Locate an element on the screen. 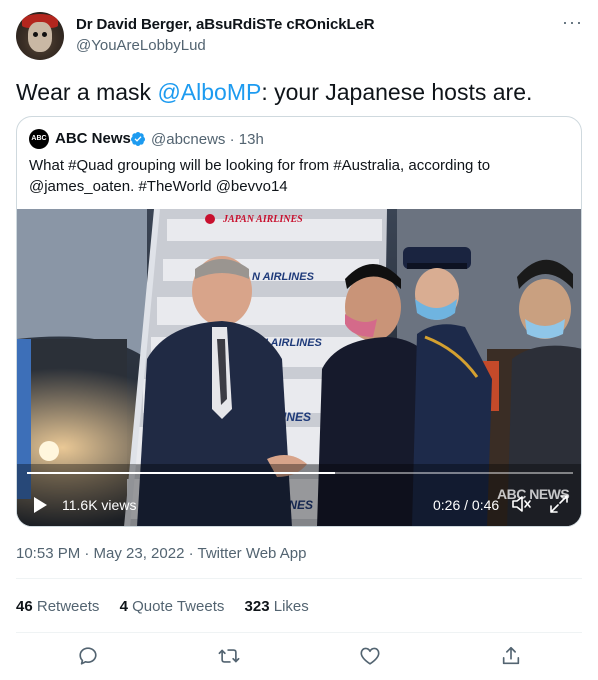 The height and width of the screenshot is (680, 598). quotes-count: 4 is located at coordinates (123, 606).